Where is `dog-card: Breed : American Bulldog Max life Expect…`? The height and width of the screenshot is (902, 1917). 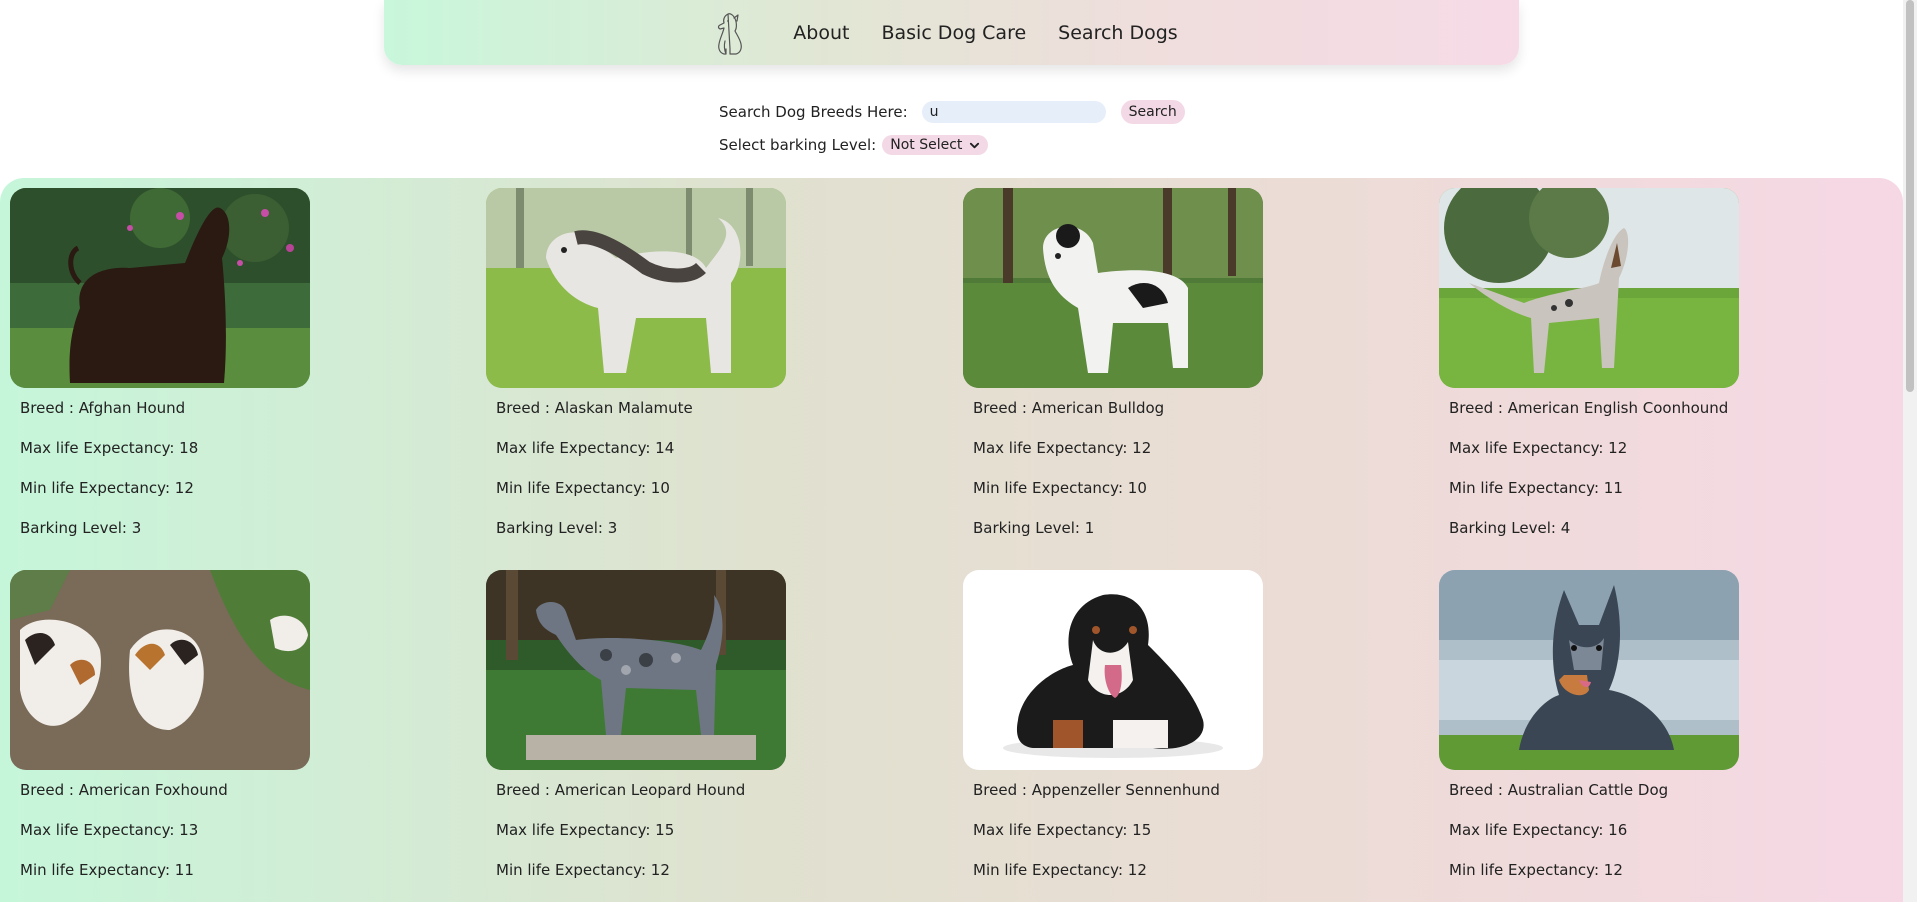 dog-card: Breed : American Bulldog Max life Expect… is located at coordinates (1113, 363).